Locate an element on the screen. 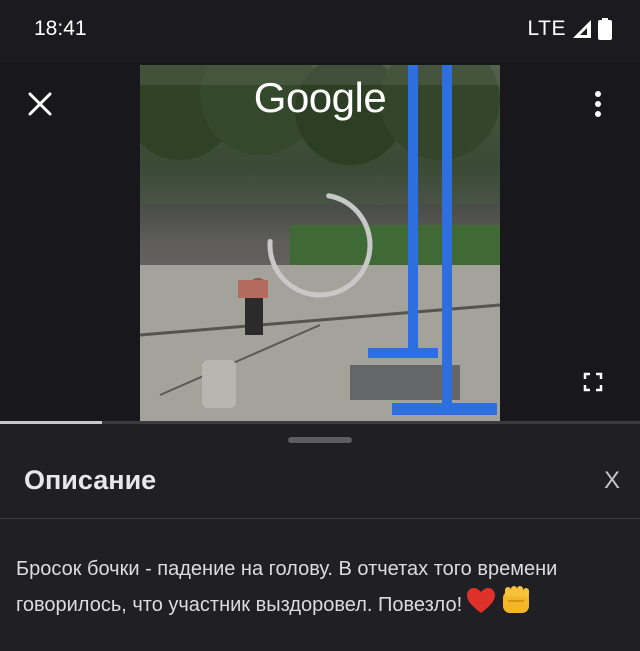 The image size is (640, 651). status-bar: 18:41 LTE is located at coordinates (320, 31).